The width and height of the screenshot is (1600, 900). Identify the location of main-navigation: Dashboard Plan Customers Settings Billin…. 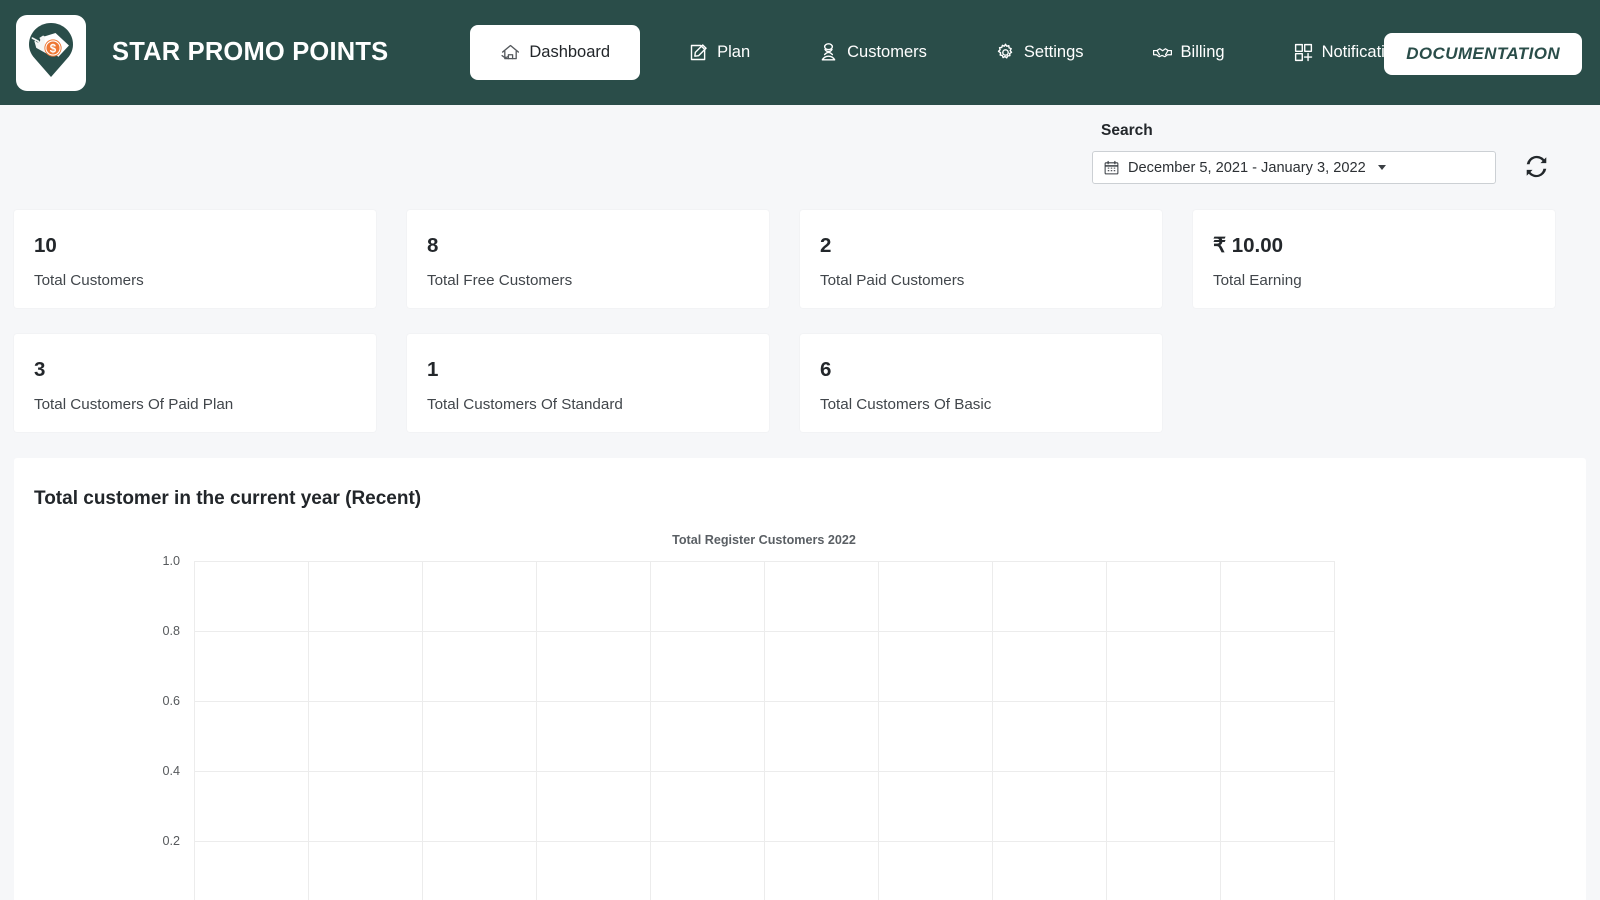
(946, 52).